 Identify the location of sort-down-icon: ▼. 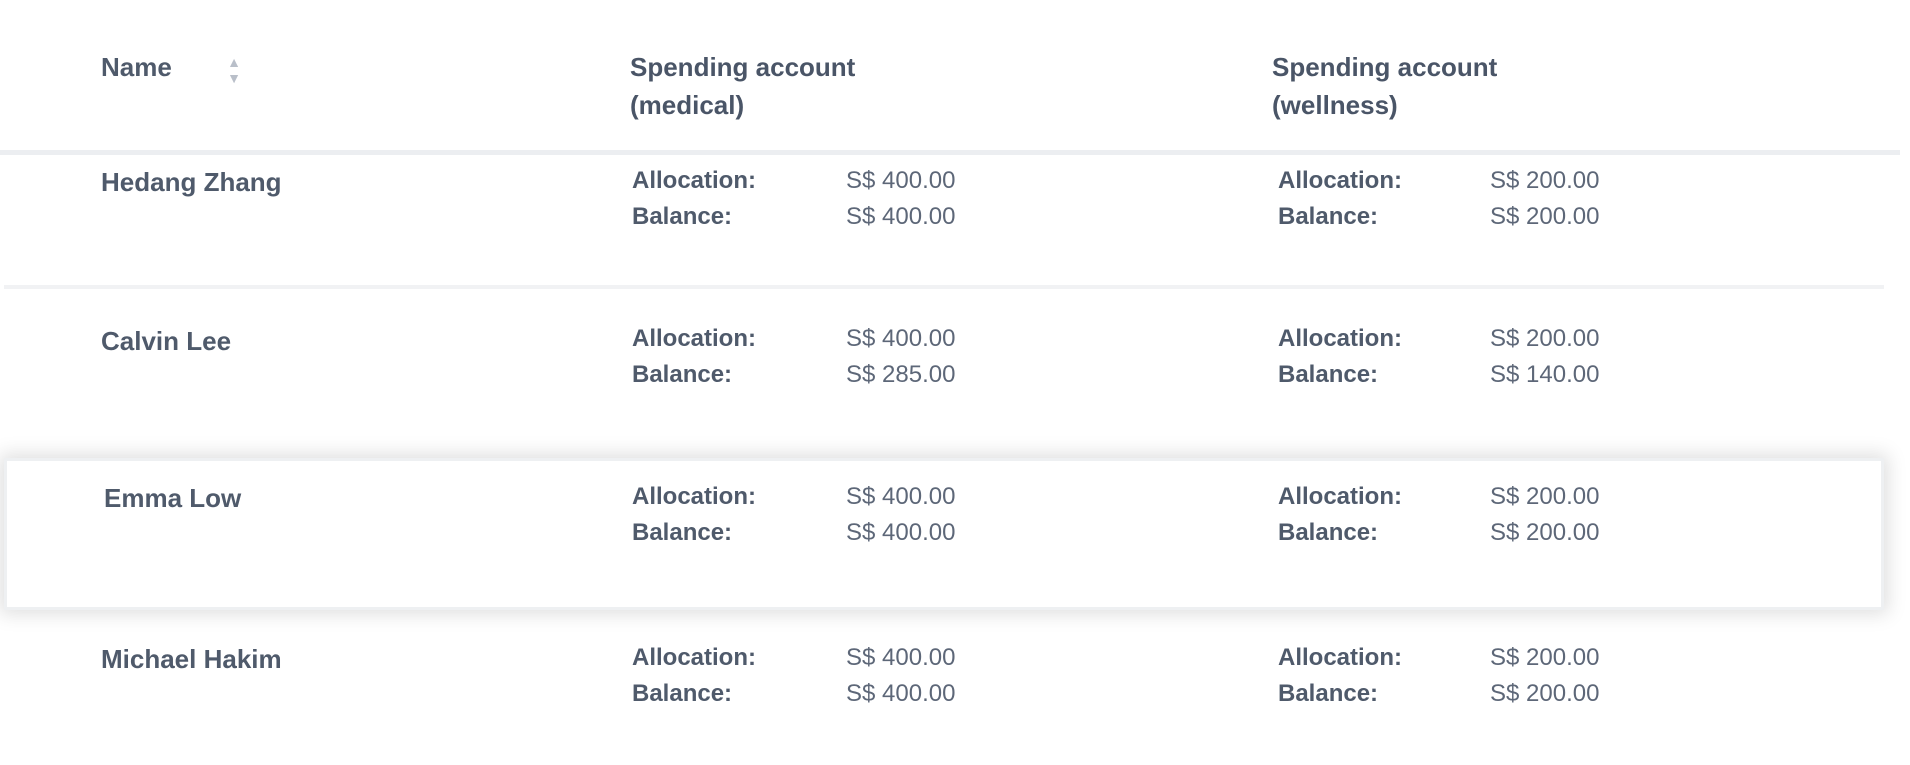
(234, 78).